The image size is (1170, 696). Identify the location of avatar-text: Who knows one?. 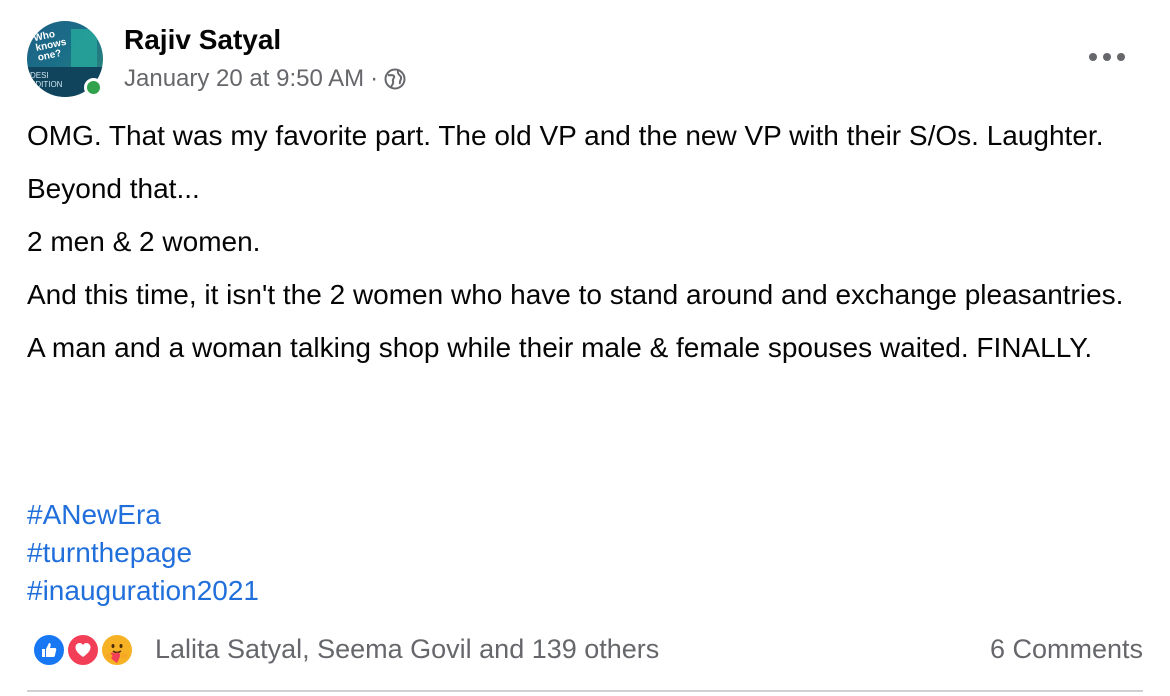
(50, 46).